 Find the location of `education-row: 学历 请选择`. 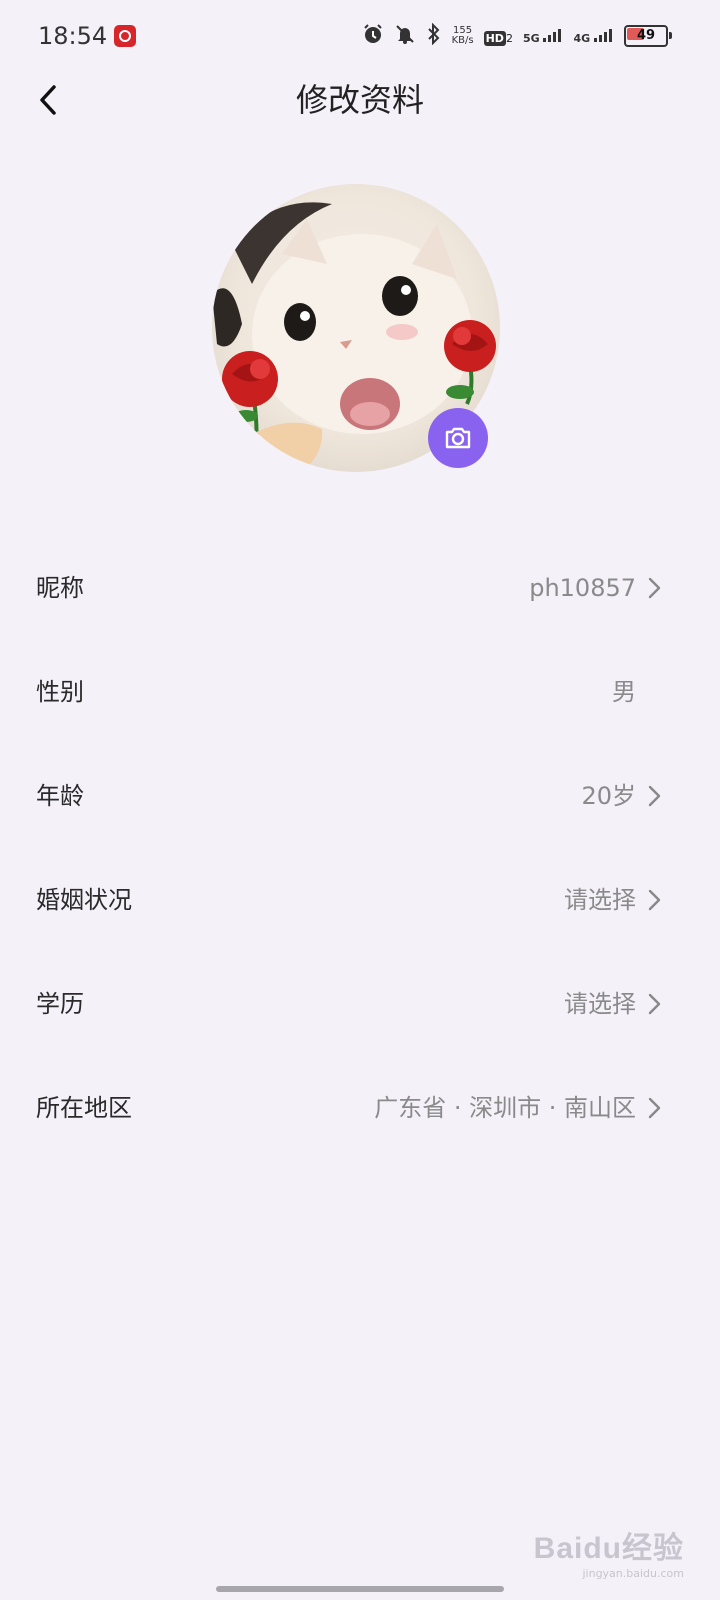

education-row: 学历 请选择 is located at coordinates (360, 1004).